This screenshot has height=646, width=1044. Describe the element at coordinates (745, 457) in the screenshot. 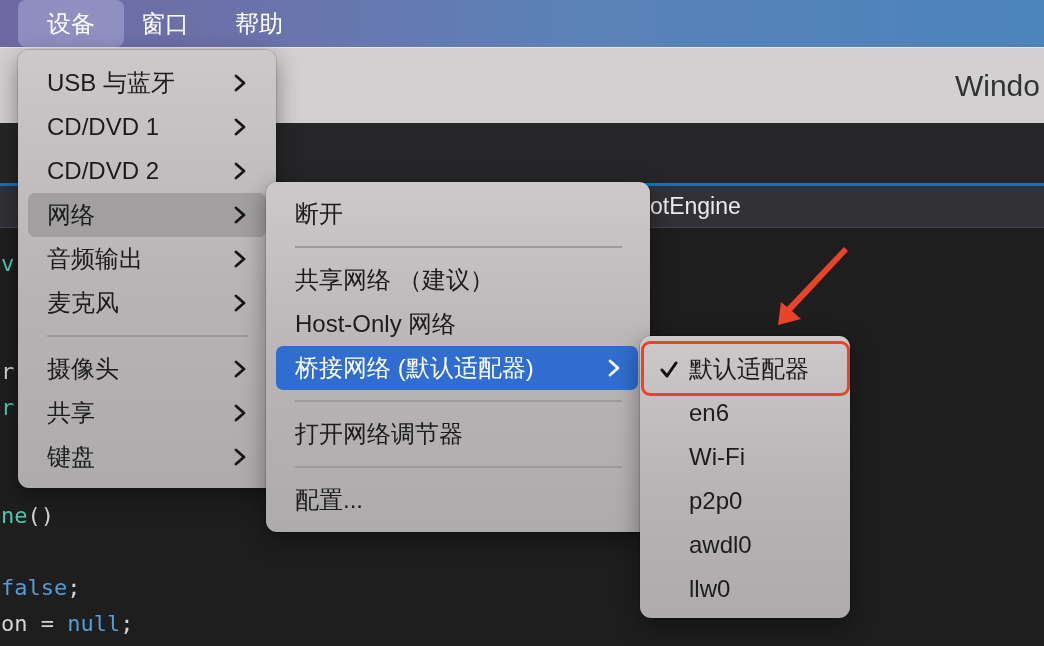

I see `menu-item: Wi-Fi` at that location.